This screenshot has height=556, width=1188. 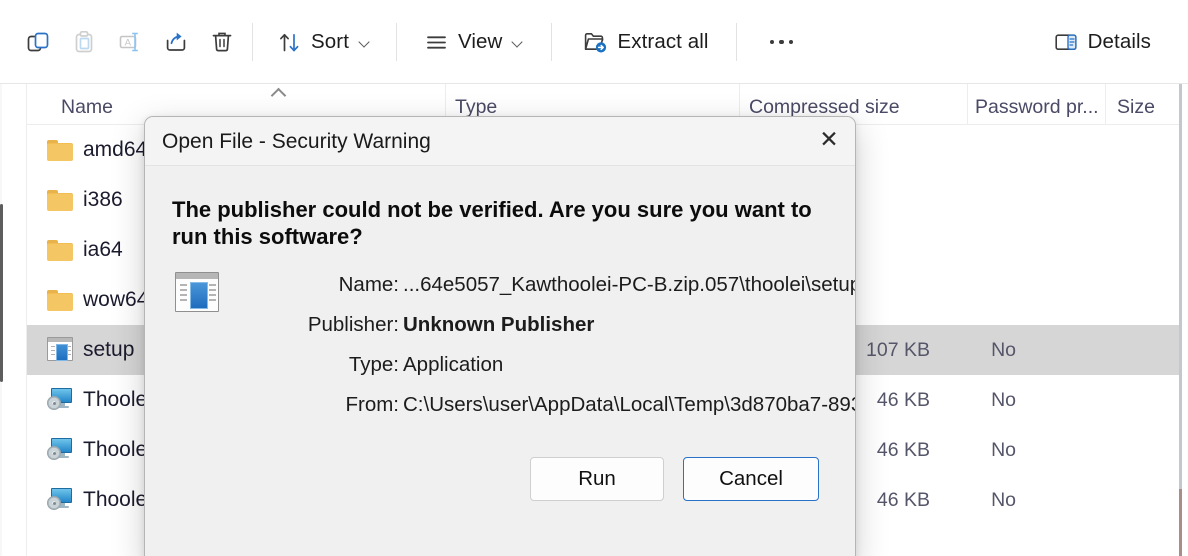 I want to click on sort-button: Sort, so click(x=324, y=42).